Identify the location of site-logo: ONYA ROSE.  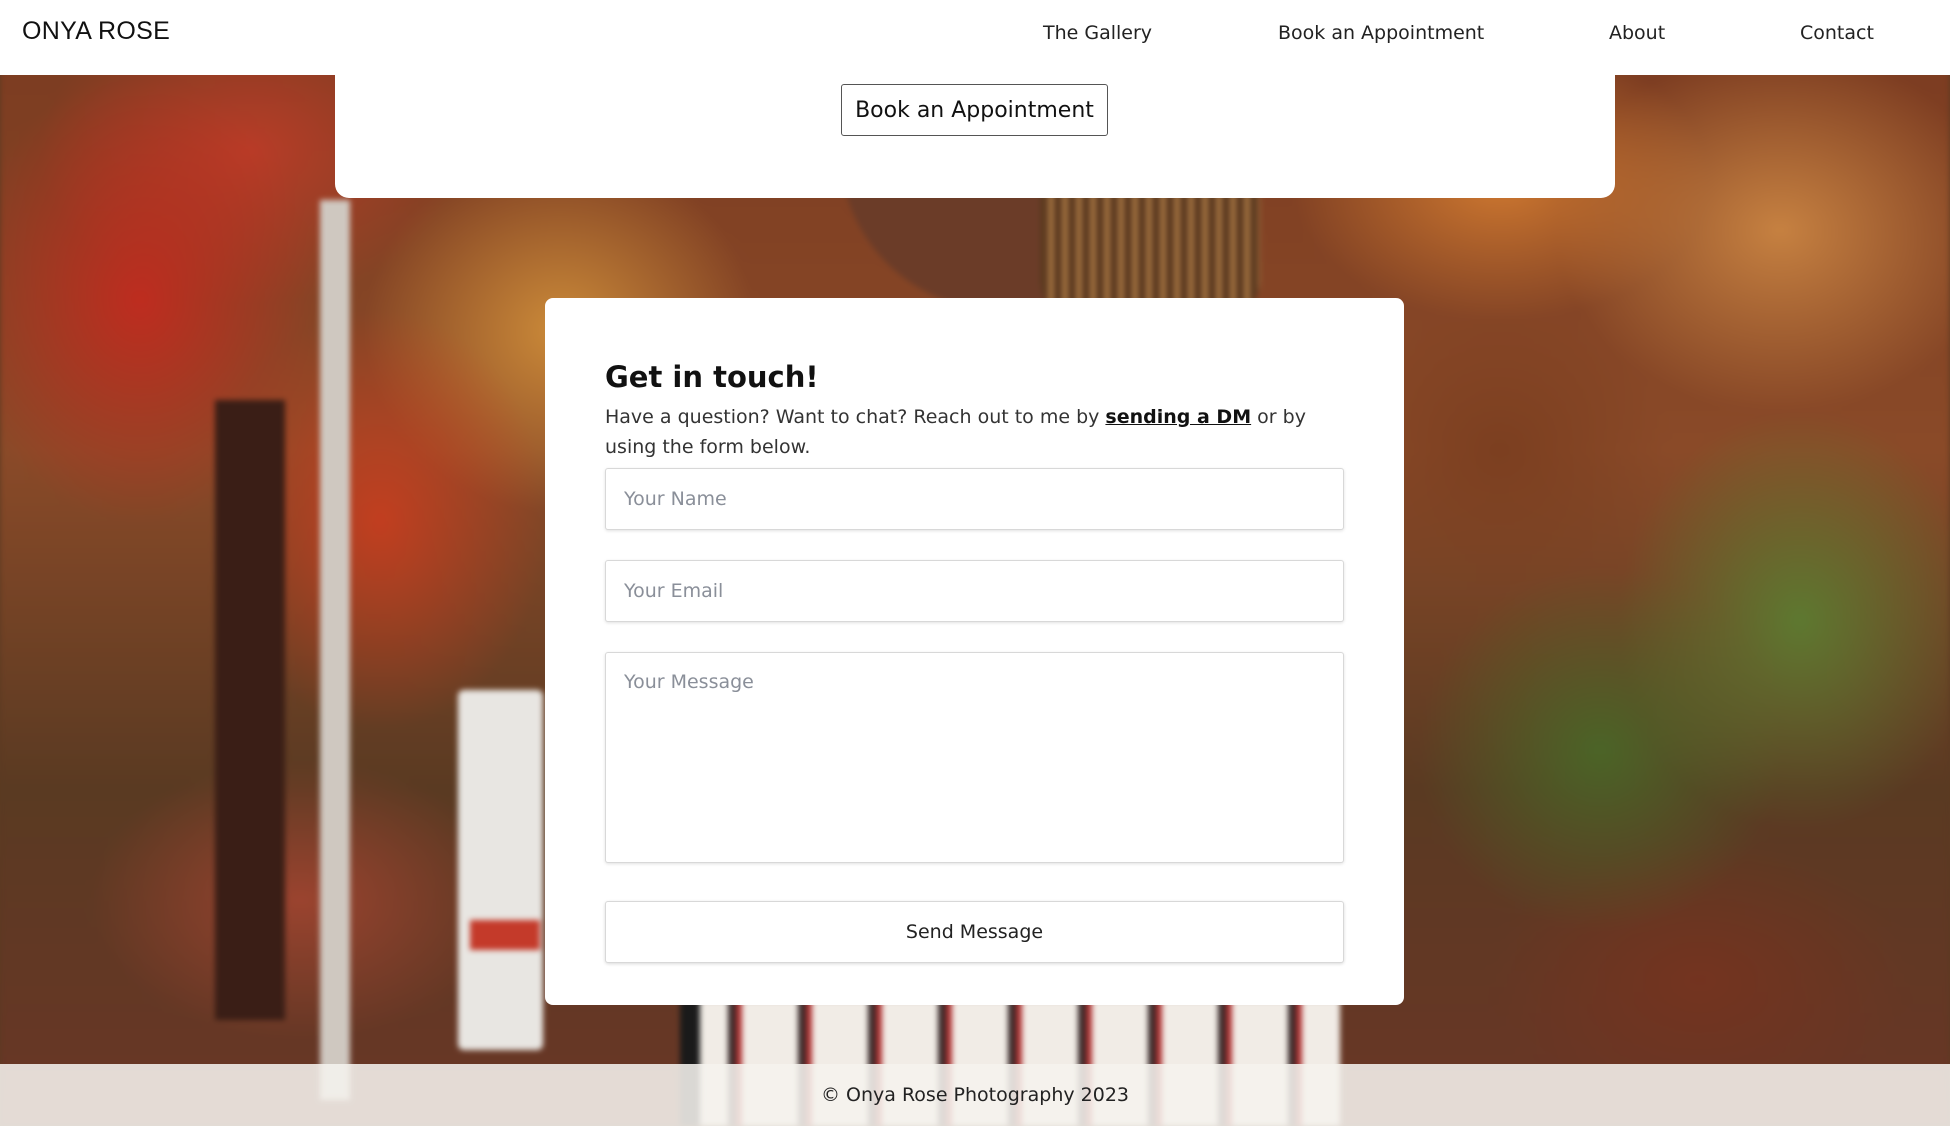
(96, 31).